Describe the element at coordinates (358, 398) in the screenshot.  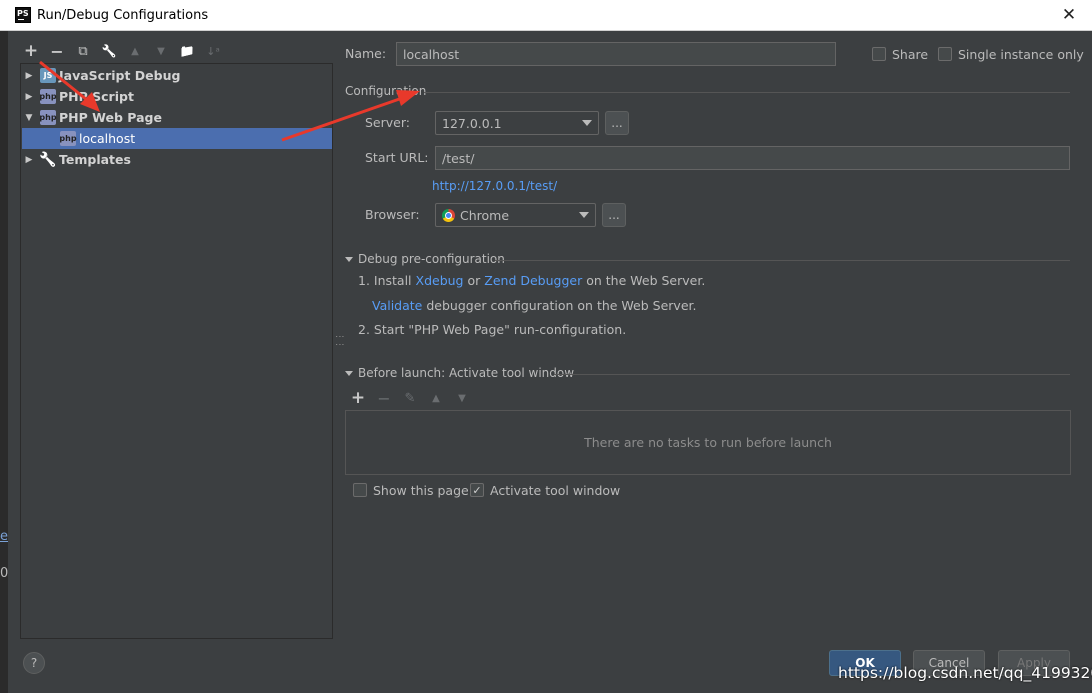
I see `add-task-button: +` at that location.